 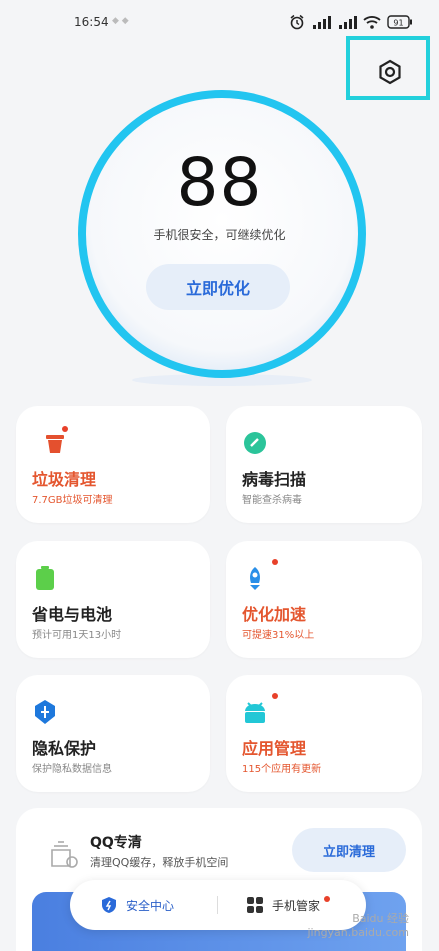 I want to click on card-subtitle: 115个应用有更新, so click(x=282, y=769).